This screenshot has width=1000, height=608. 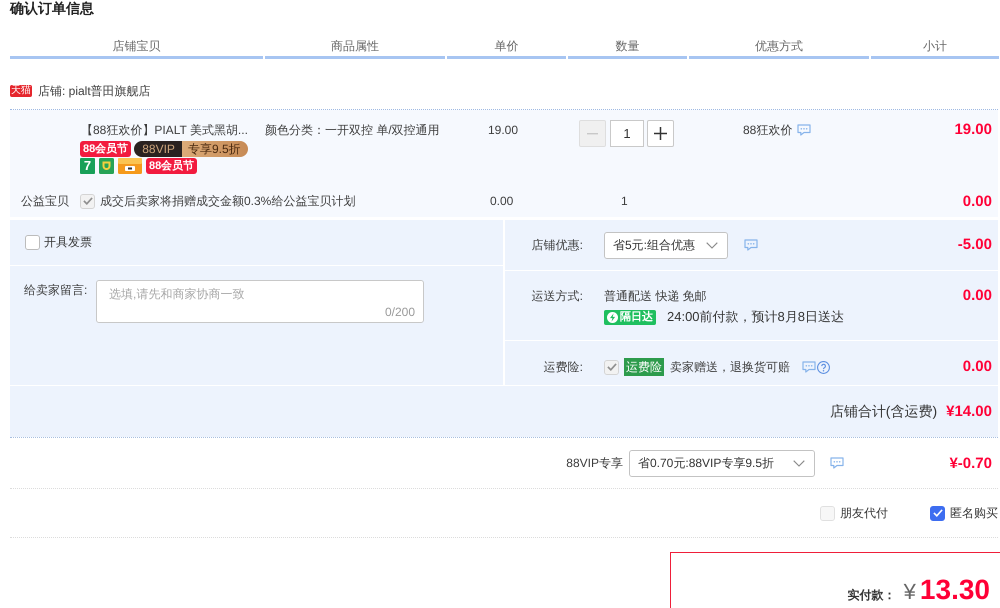 What do you see at coordinates (32, 242) in the screenshot?
I see `invoice-checkbox` at bounding box center [32, 242].